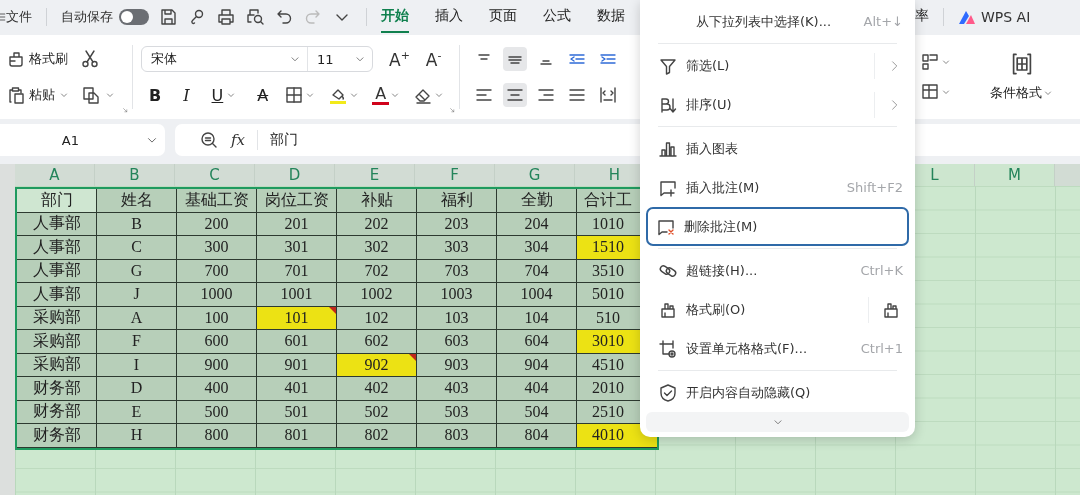 This screenshot has width=1080, height=495. I want to click on ribbon-tab: 插入, so click(449, 16).